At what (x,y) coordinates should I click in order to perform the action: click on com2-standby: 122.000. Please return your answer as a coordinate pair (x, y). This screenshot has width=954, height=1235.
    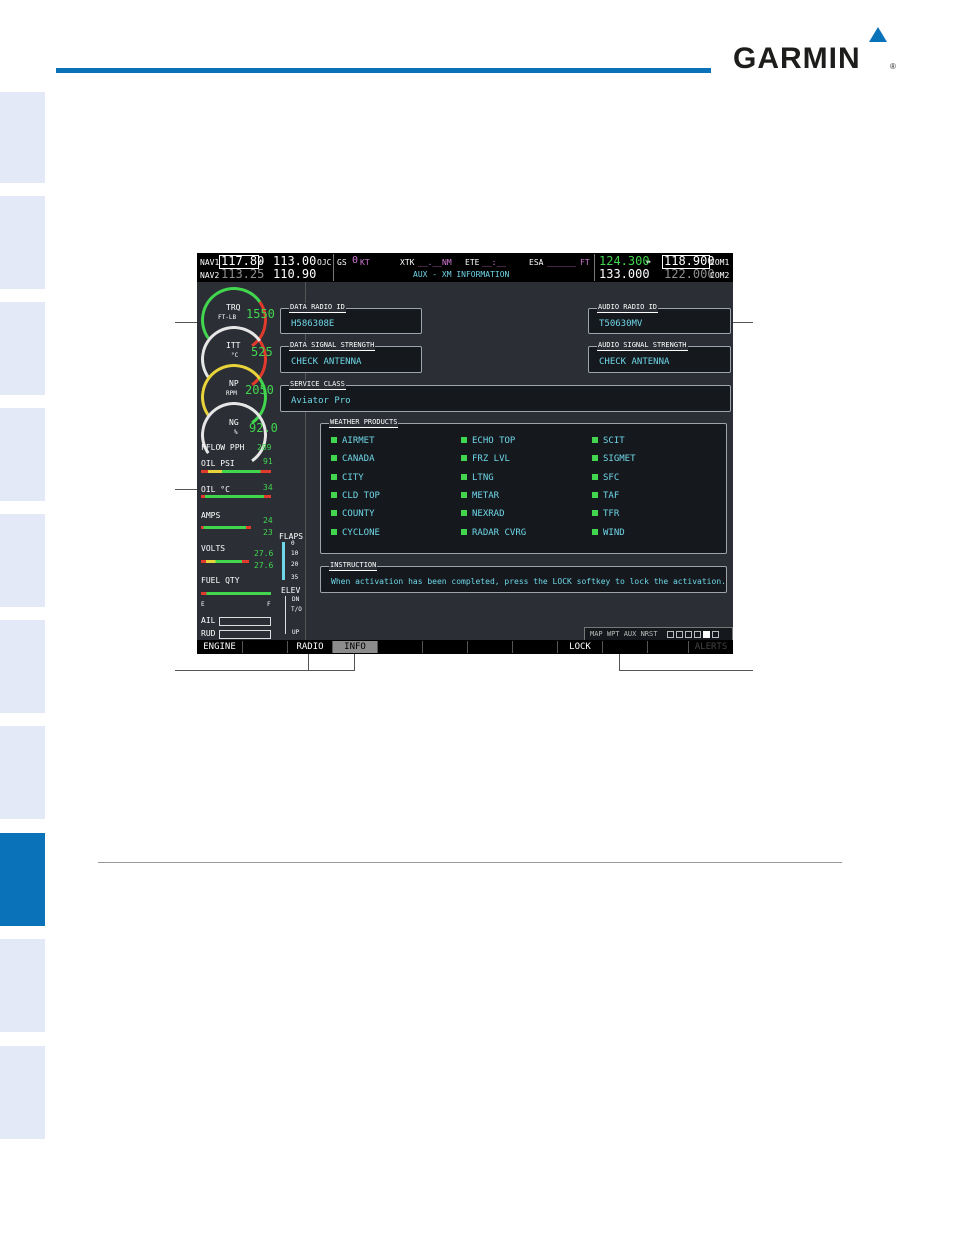
    Looking at the image, I should click on (689, 274).